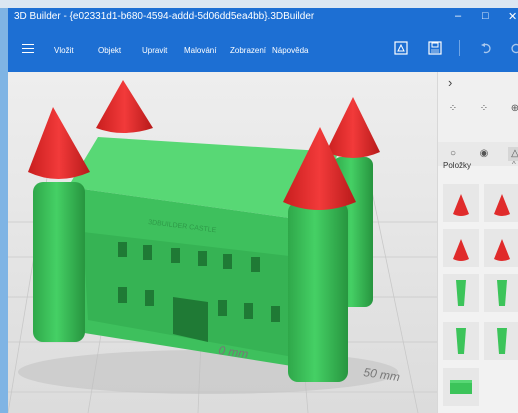  Describe the element at coordinates (461, 387) in the screenshot. I see `item-green-building` at that location.